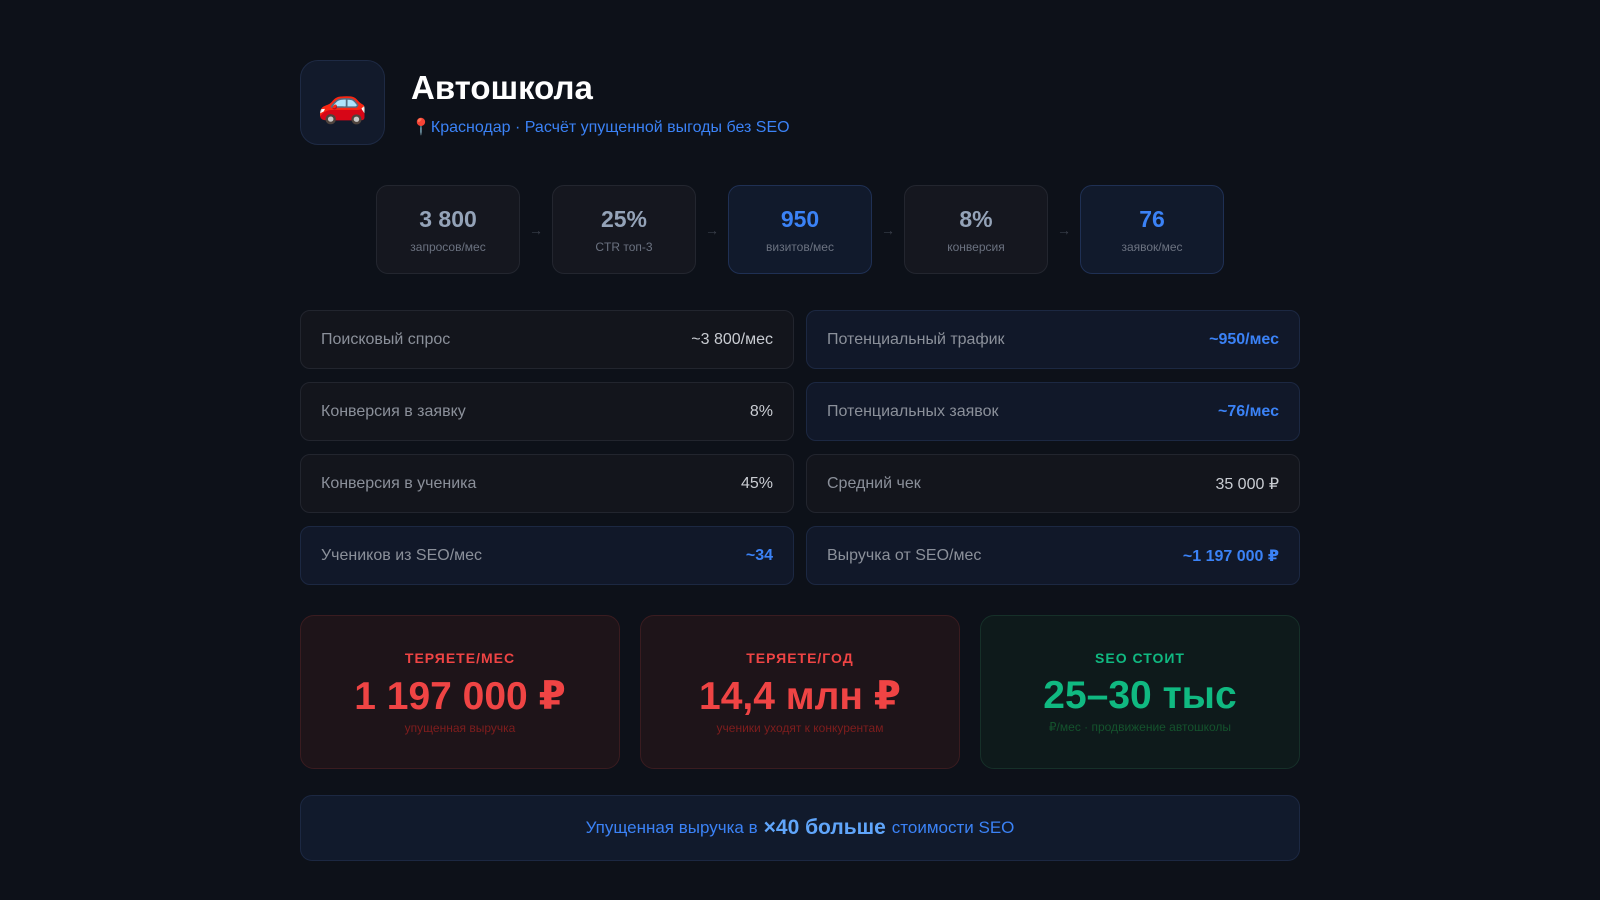 The height and width of the screenshot is (900, 1600). What do you see at coordinates (342, 102) in the screenshot?
I see `car-icon: 🚗` at bounding box center [342, 102].